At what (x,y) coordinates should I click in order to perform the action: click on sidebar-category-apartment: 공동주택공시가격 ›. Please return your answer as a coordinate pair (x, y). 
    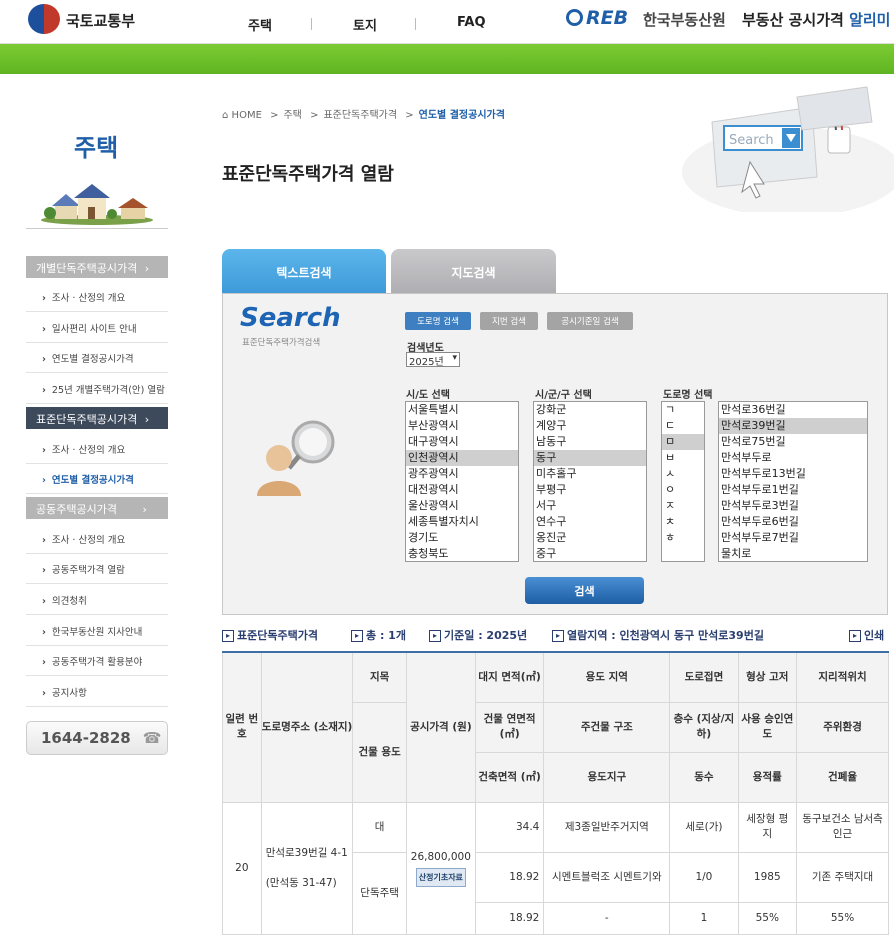
    Looking at the image, I should click on (97, 508).